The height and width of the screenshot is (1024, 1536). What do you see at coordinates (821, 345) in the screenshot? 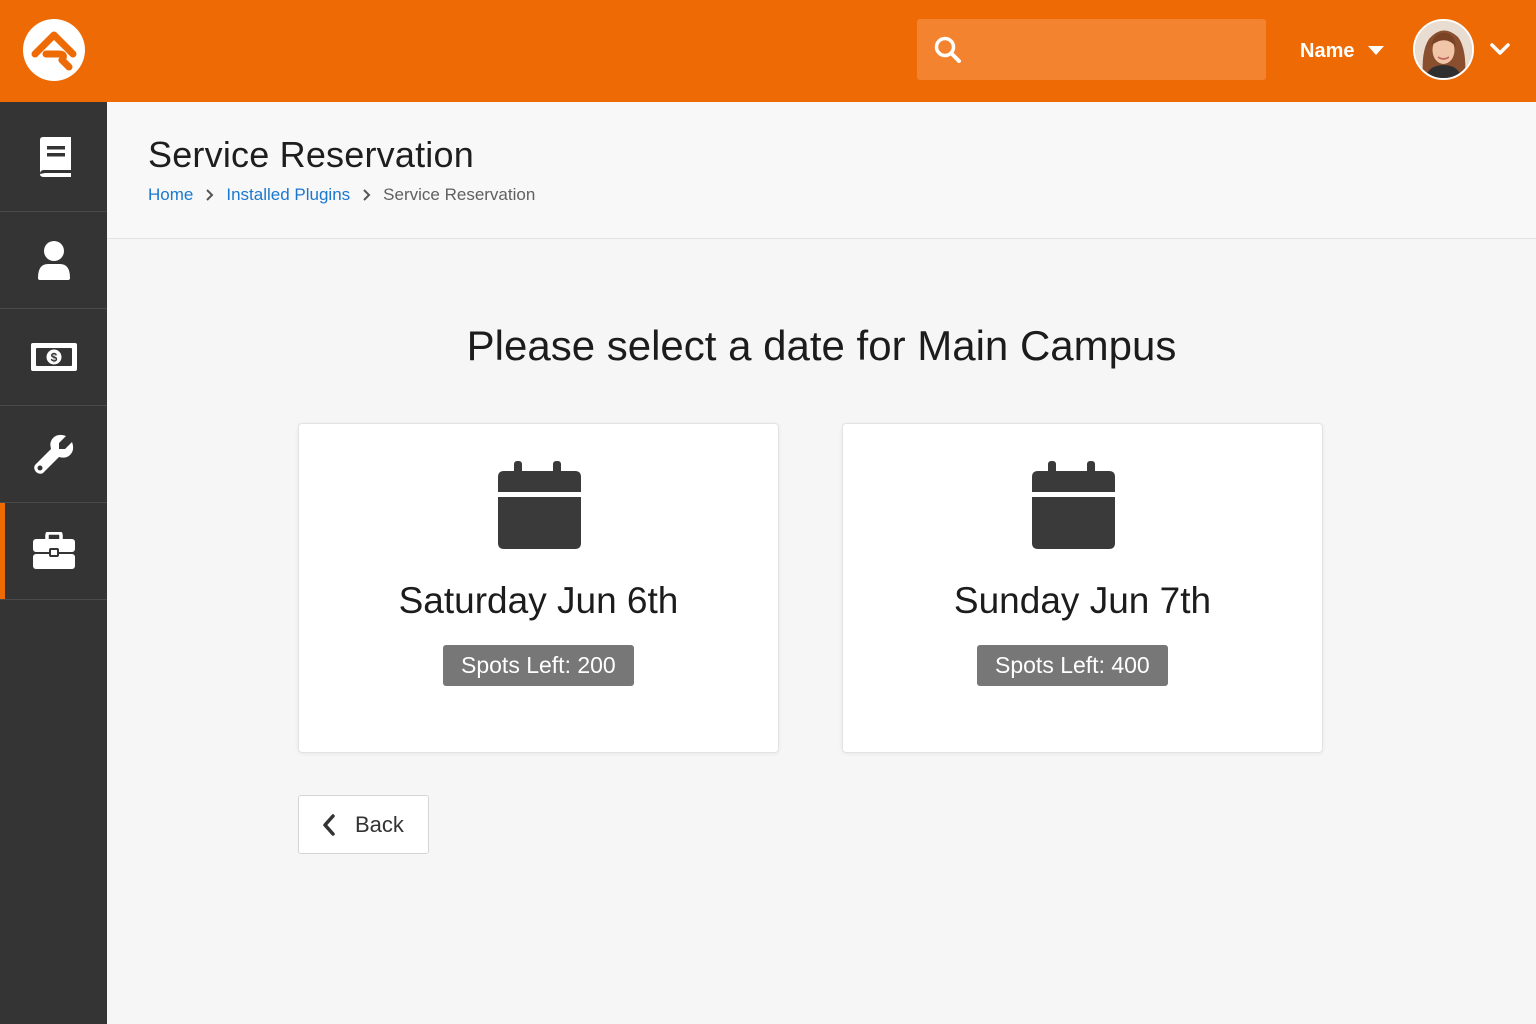
I see `date-selection-prompt: Please select a date for Main Campus` at bounding box center [821, 345].